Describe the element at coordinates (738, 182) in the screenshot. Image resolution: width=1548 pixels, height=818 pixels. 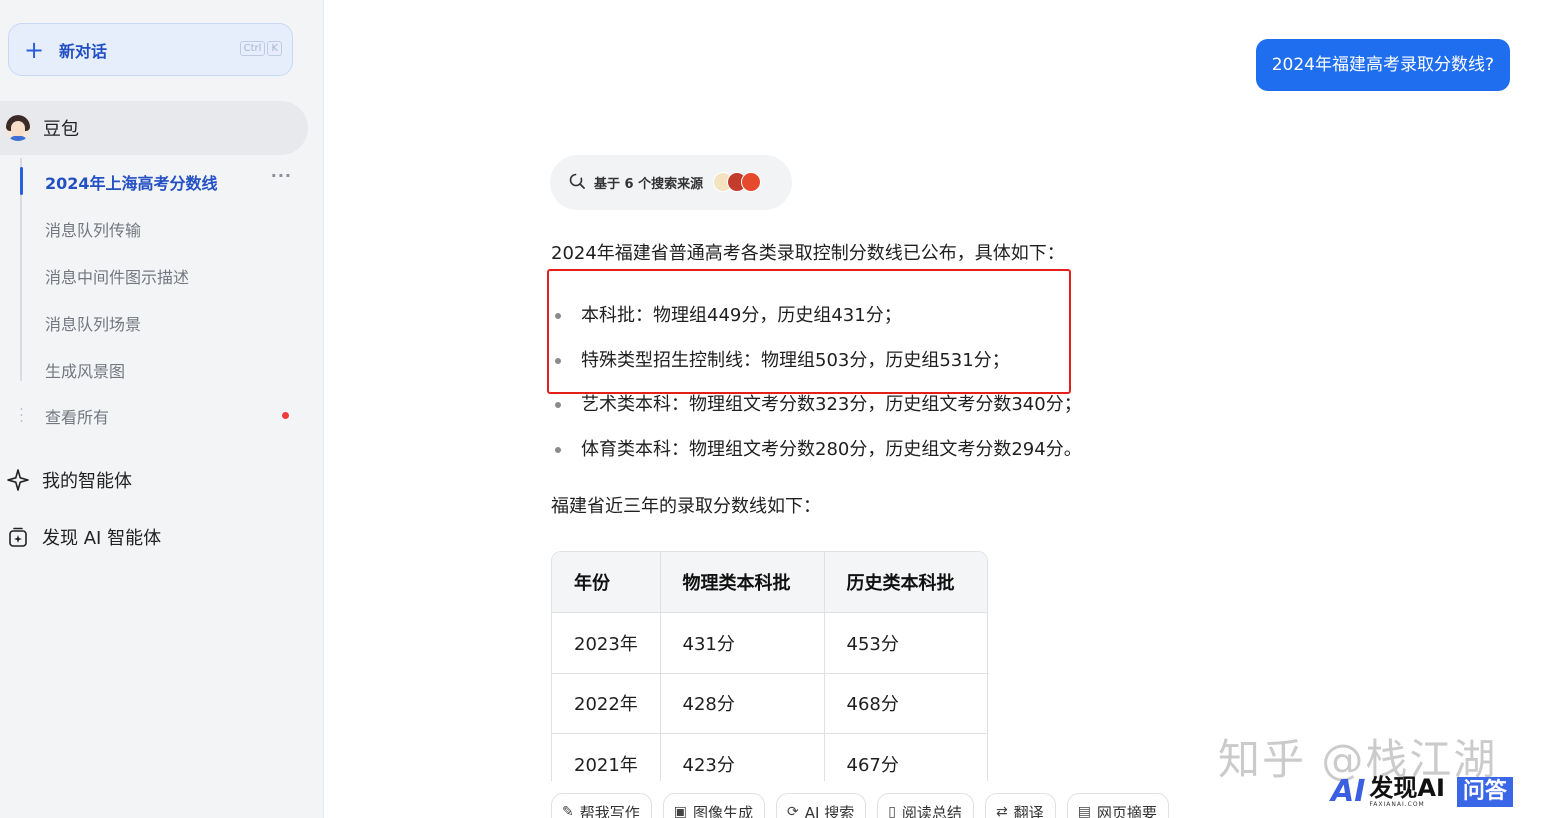
I see `source-favicons` at that location.